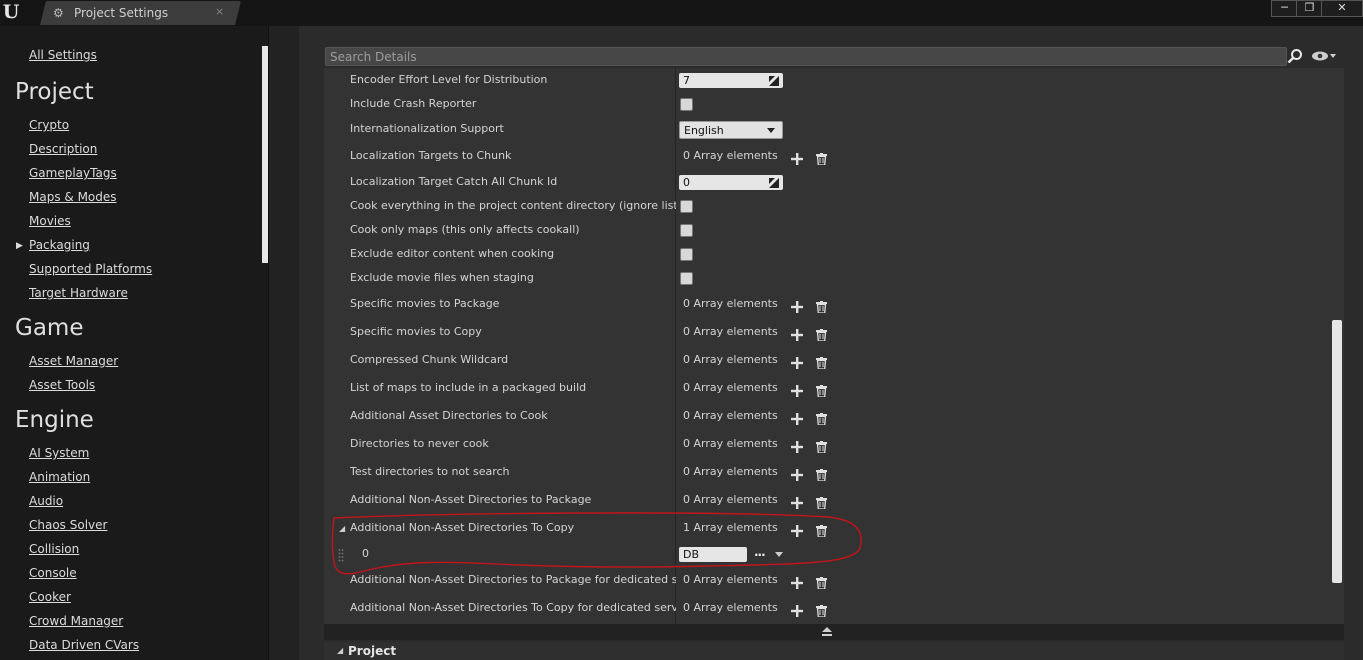 This screenshot has height=660, width=1363. What do you see at coordinates (73, 173) in the screenshot?
I see `nav-item-gameplaytags: GameplayTags` at bounding box center [73, 173].